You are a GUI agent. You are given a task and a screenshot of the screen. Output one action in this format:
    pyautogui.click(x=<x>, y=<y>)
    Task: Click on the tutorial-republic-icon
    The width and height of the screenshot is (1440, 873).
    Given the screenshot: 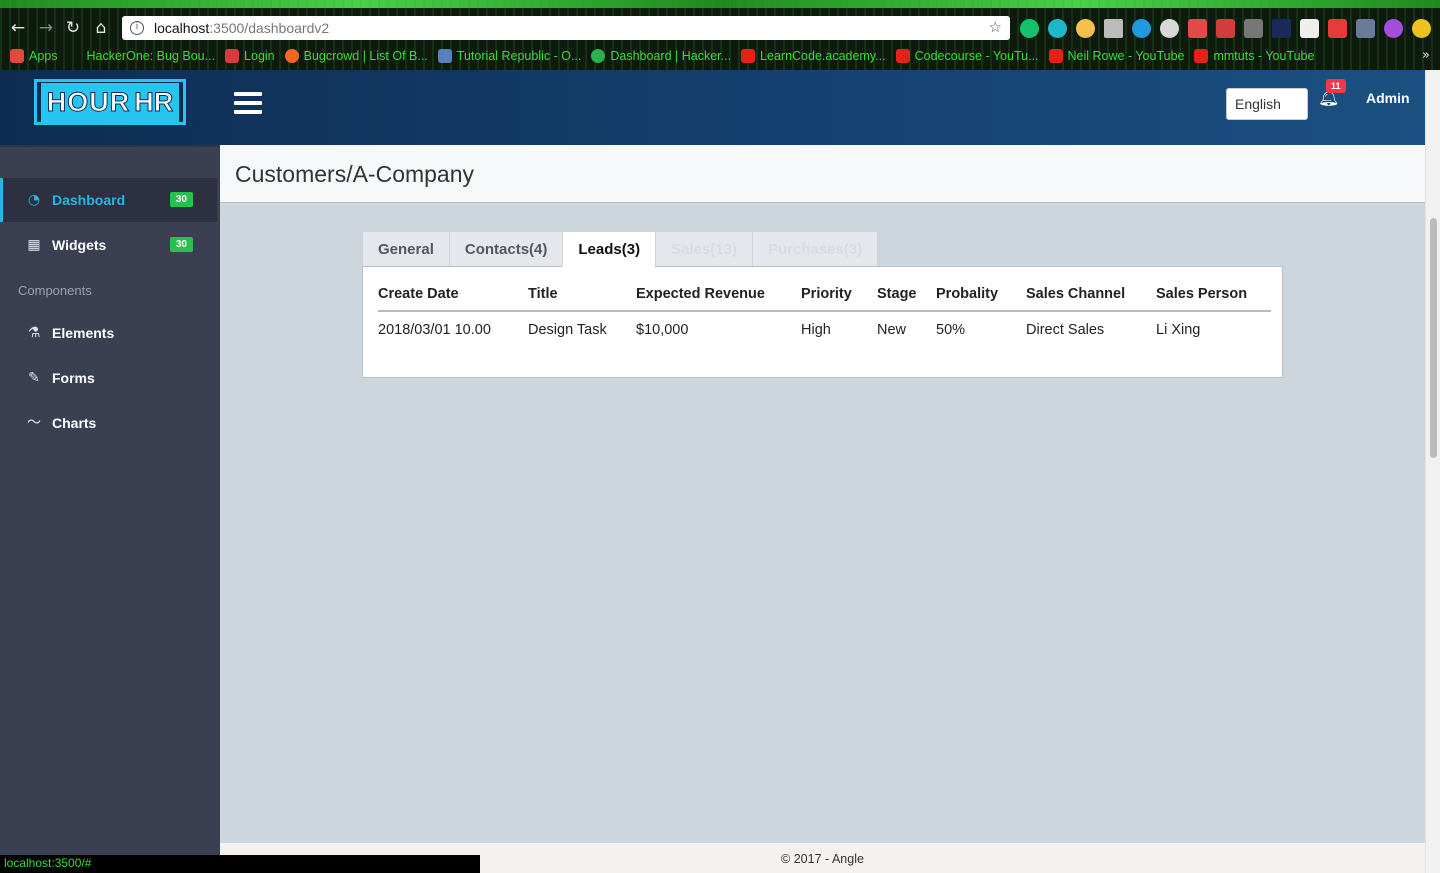 What is the action you would take?
    pyautogui.click(x=444, y=56)
    